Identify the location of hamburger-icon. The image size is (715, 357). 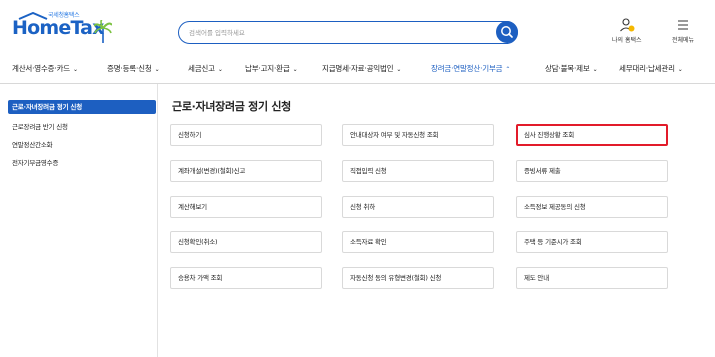
(683, 25).